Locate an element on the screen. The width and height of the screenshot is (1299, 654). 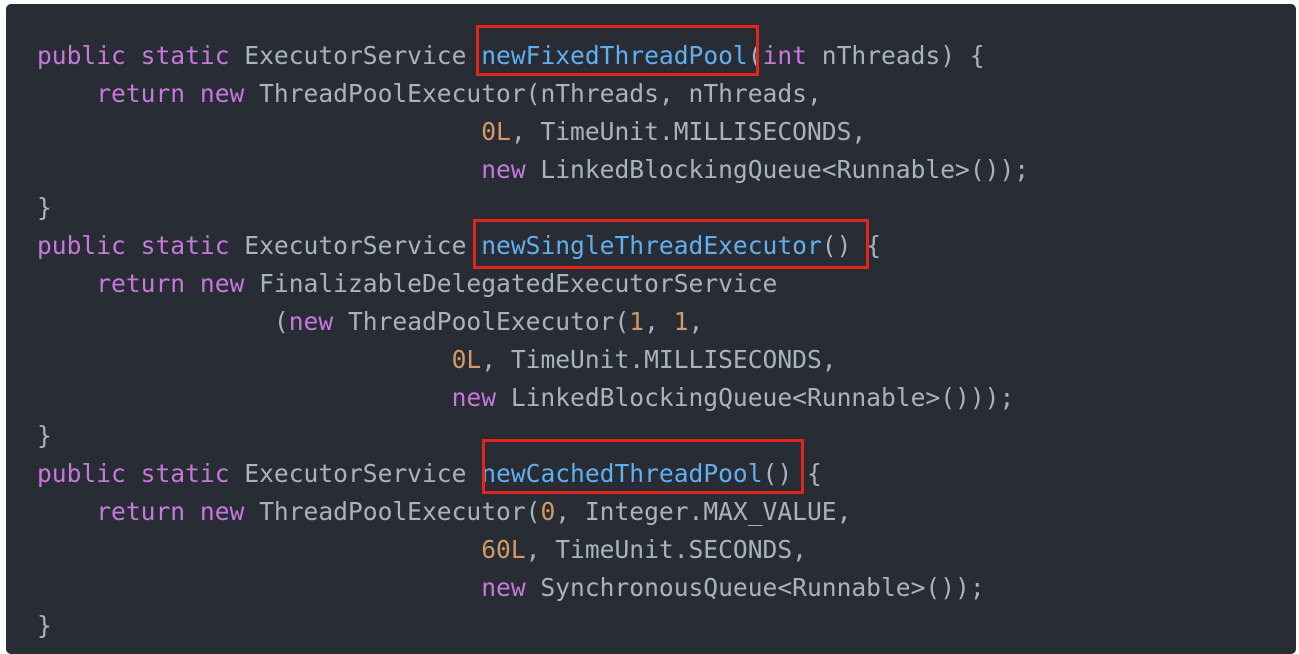
code-line: new LinkedBlockingQueue<Runnable>()); is located at coordinates (533, 170).